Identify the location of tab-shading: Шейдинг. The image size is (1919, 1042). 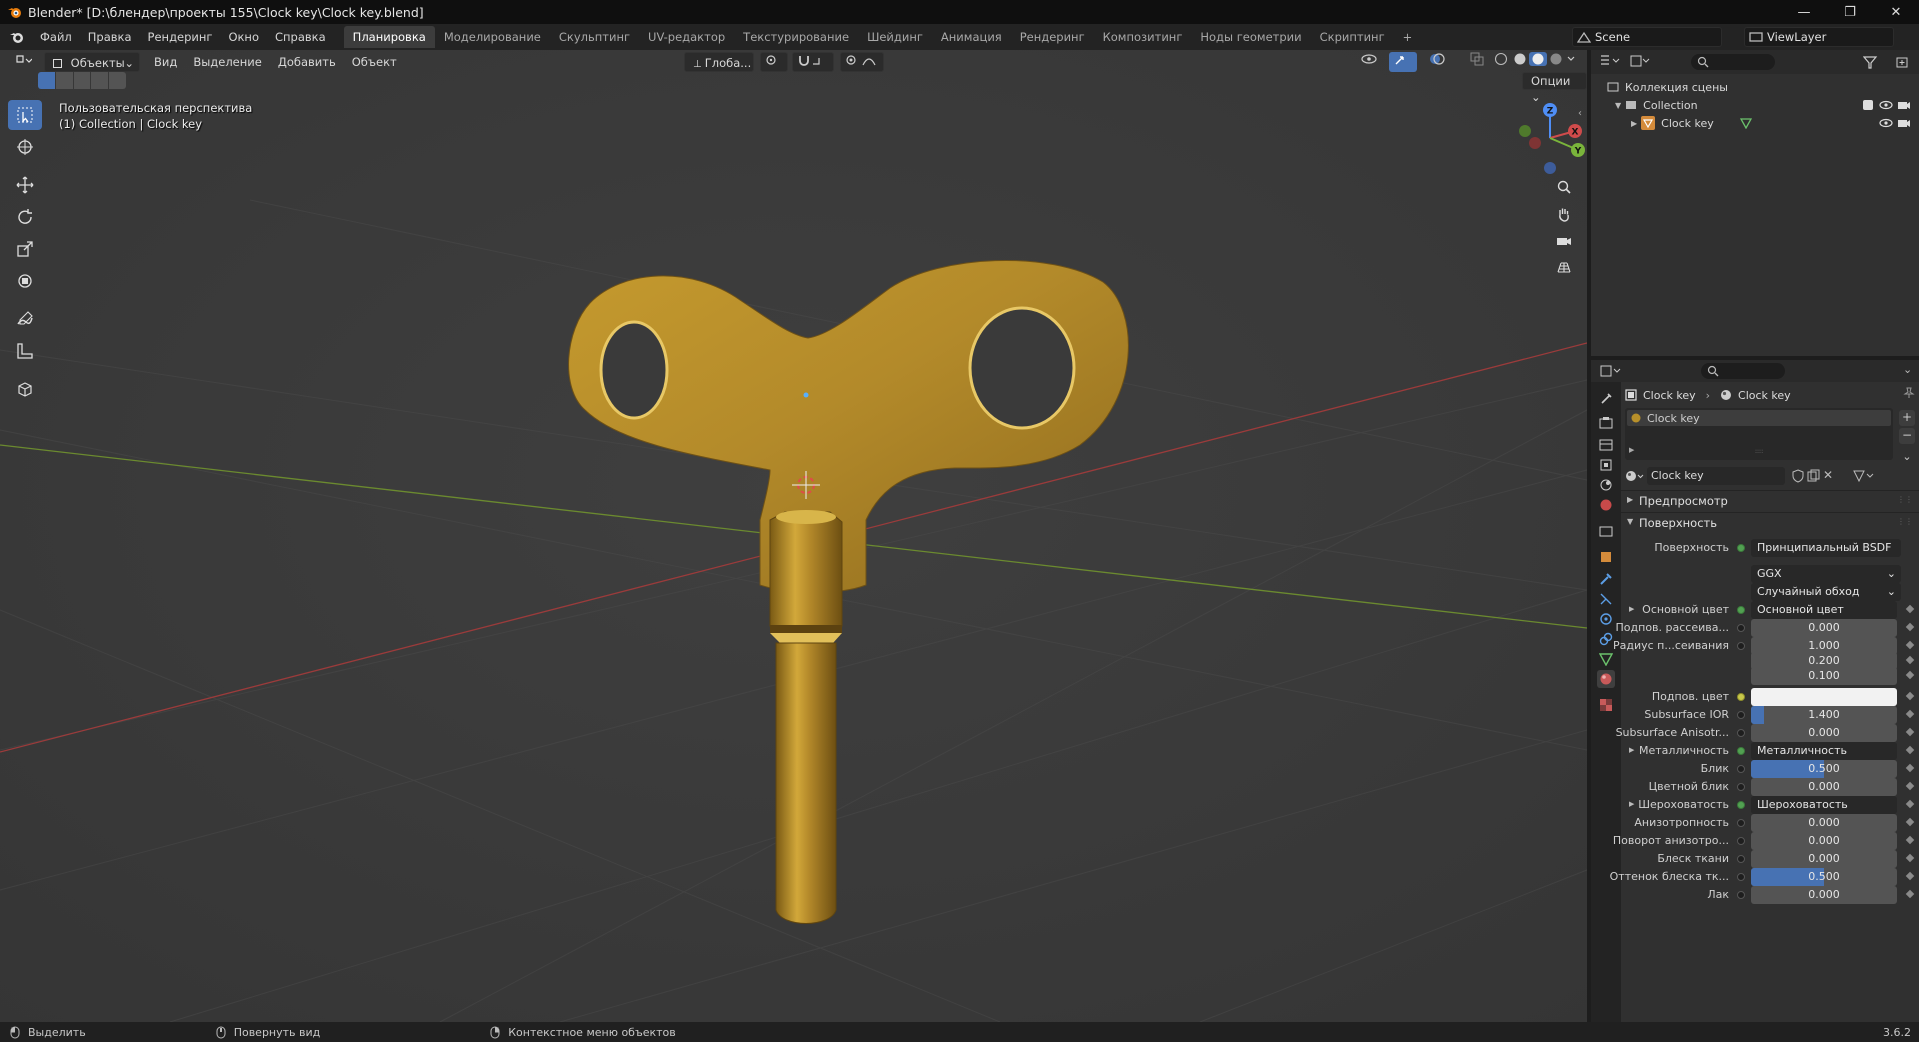
(895, 37).